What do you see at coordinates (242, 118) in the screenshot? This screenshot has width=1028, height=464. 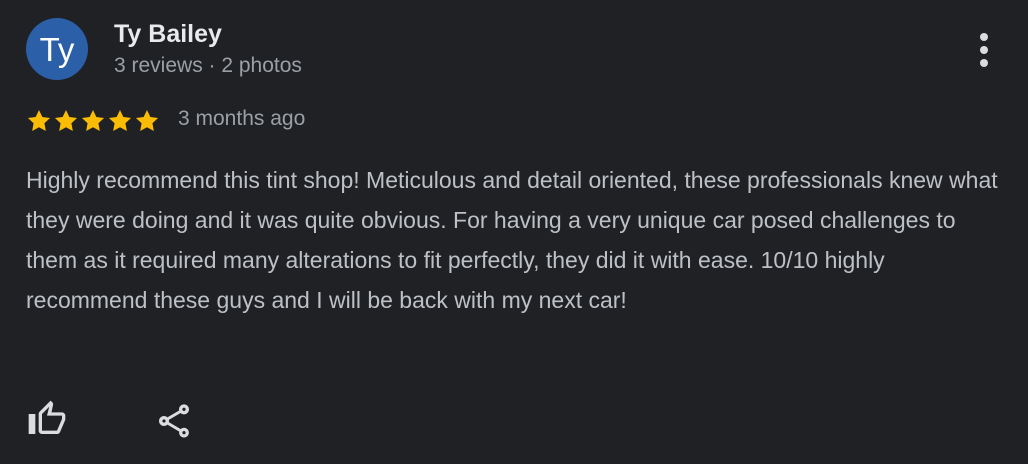 I see `review-date: 3 months ago` at bounding box center [242, 118].